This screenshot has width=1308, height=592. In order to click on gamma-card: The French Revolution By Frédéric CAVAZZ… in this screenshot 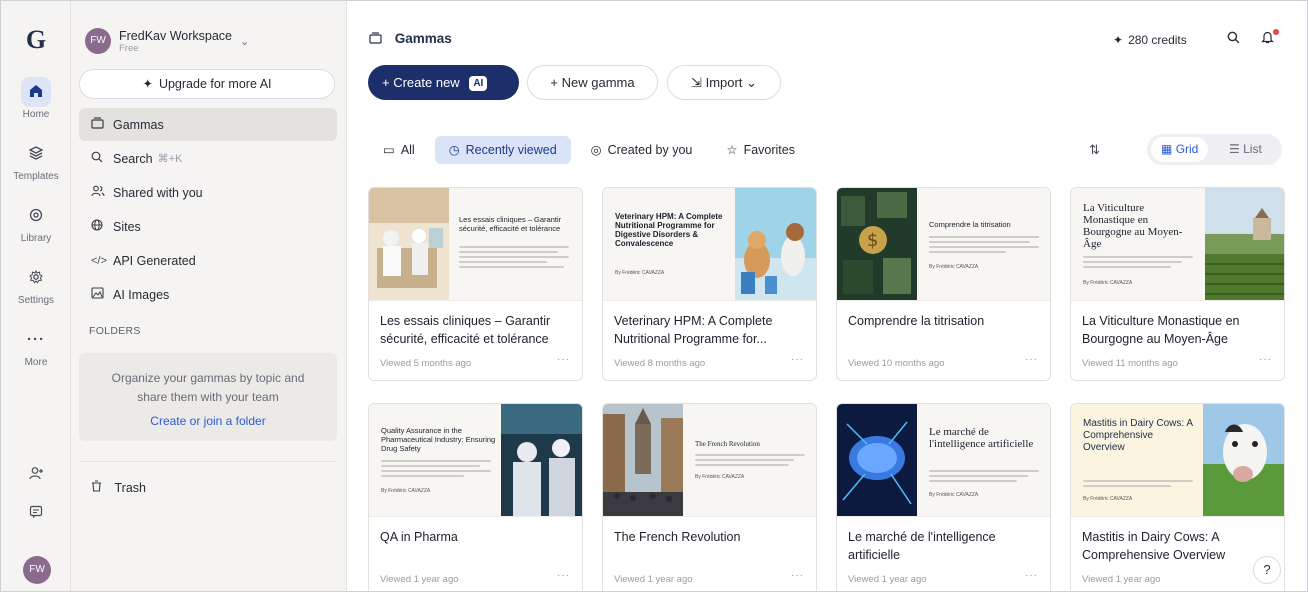, I will do `click(709, 497)`.